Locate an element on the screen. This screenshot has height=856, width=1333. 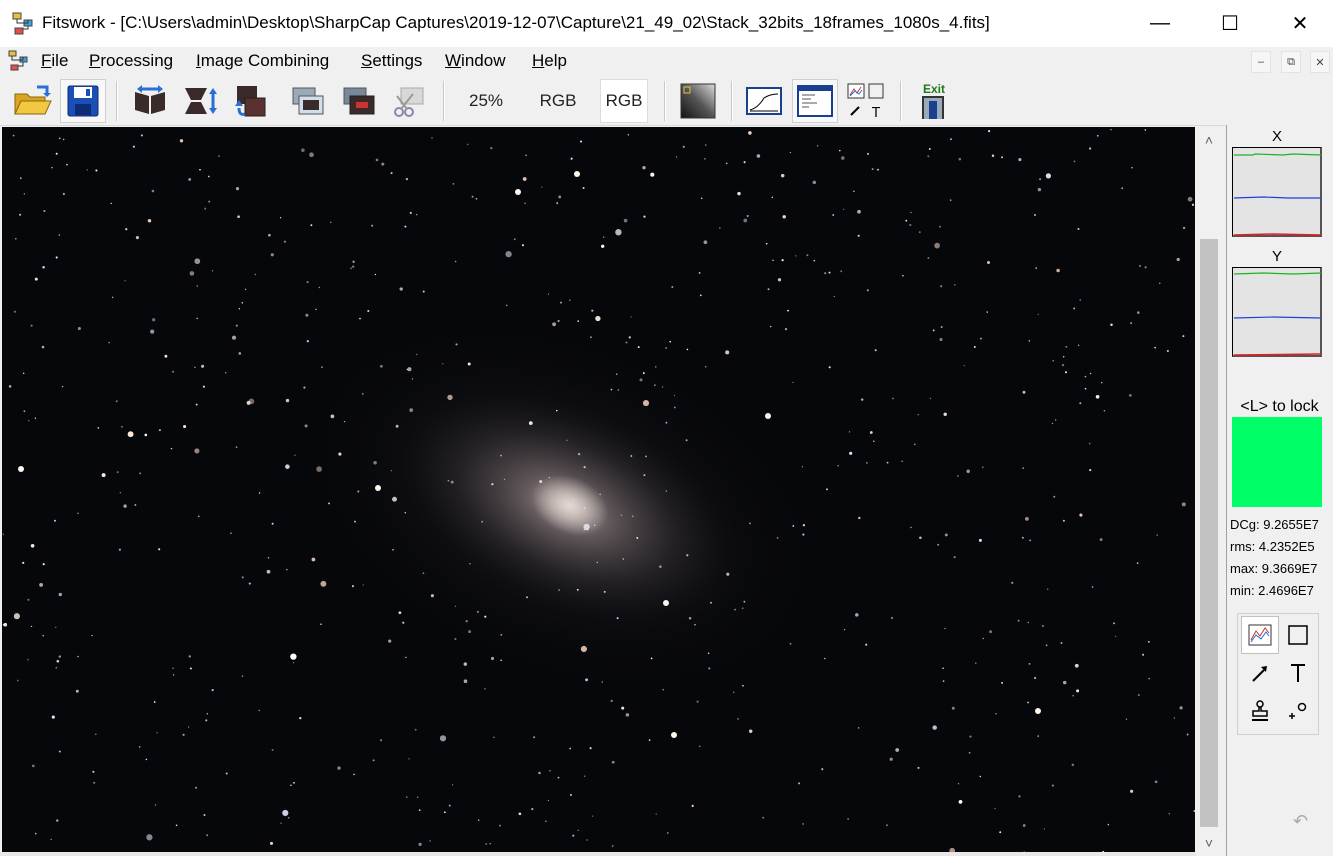
close-button: ✕ is located at coordinates (1299, 23).